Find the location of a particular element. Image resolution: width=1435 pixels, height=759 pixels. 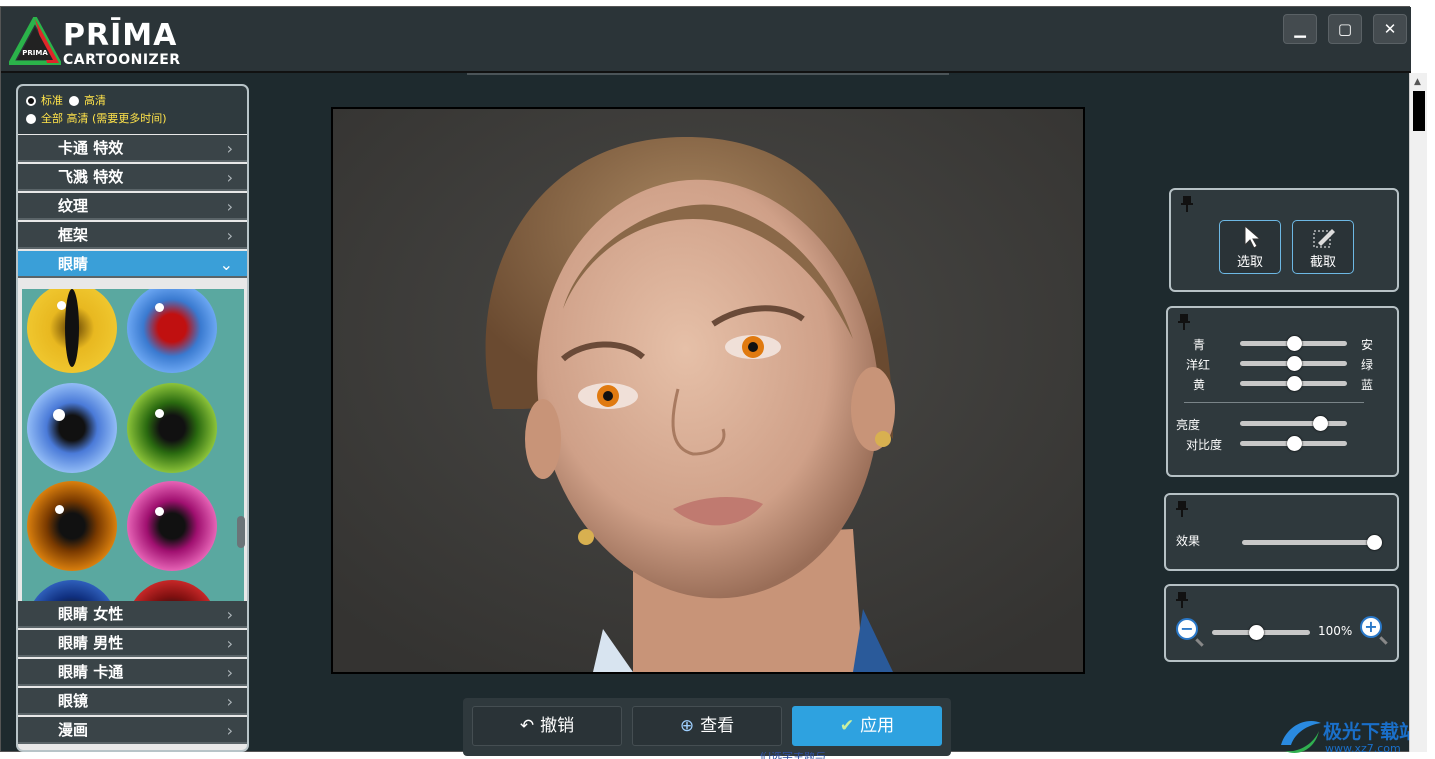

quality-row-2: 全部 高清 (需要更多时间) is located at coordinates (96, 119).